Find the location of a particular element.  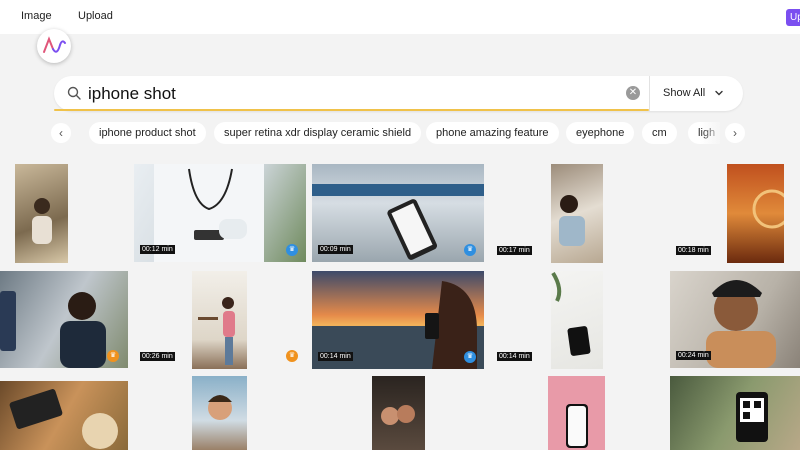

clear-icon: ✕ is located at coordinates (633, 93).